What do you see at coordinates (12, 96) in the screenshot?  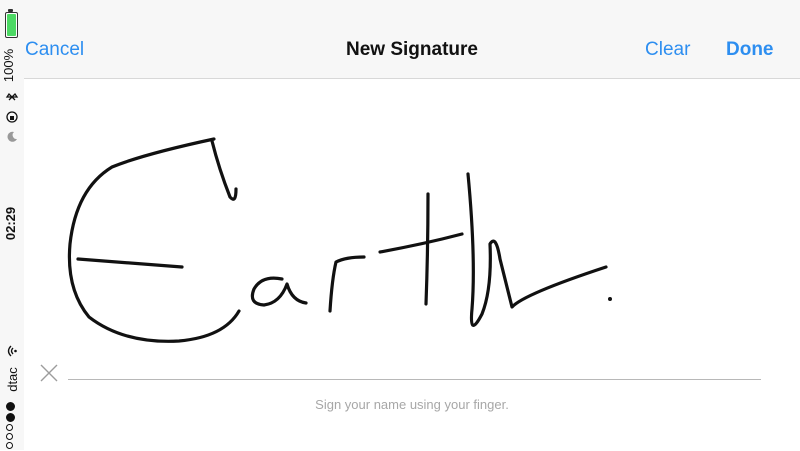 I see `bluetooth-icon` at bounding box center [12, 96].